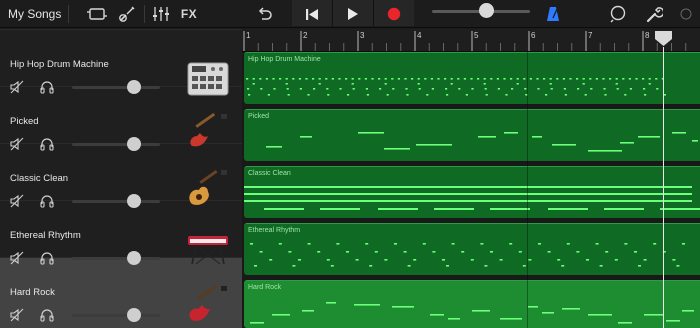 The height and width of the screenshot is (328, 700). What do you see at coordinates (208, 188) in the screenshot?
I see `acoustic-guitar-icon` at bounding box center [208, 188].